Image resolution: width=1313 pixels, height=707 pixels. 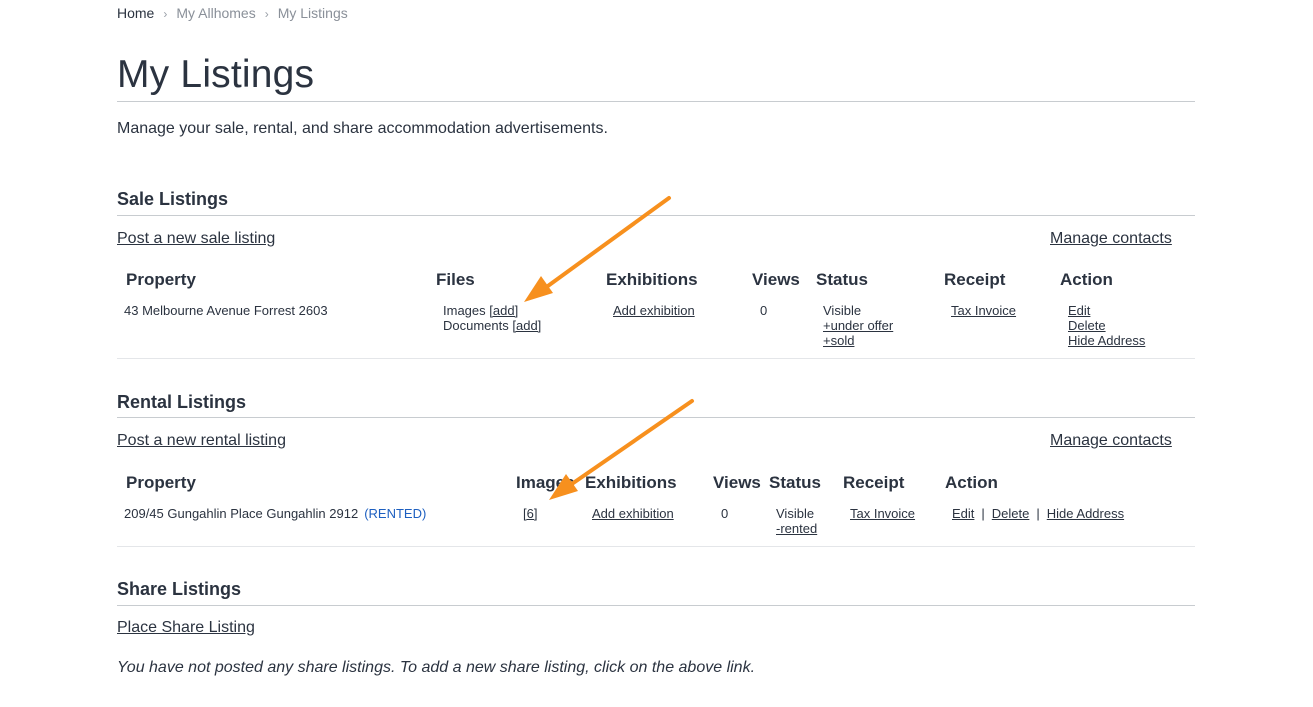 What do you see at coordinates (1111, 441) in the screenshot?
I see `rental-manage-contacts-link: Manage contacts` at bounding box center [1111, 441].